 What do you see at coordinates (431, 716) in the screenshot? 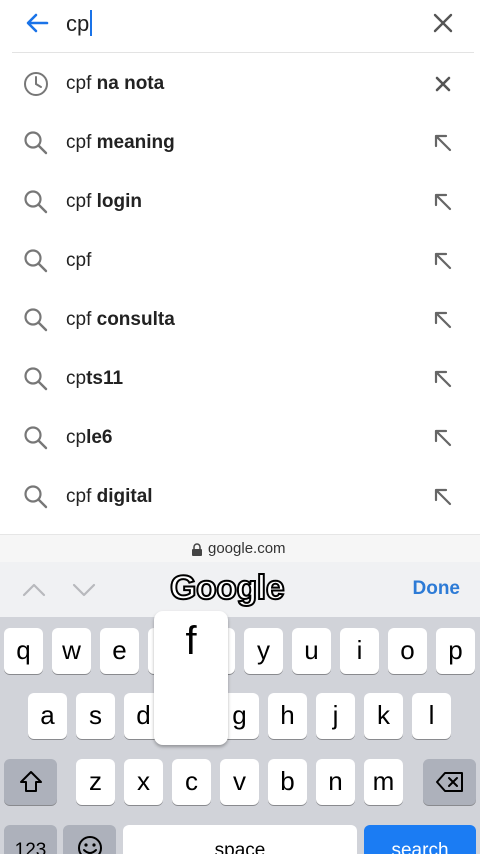
I see `key-l: l` at bounding box center [431, 716].